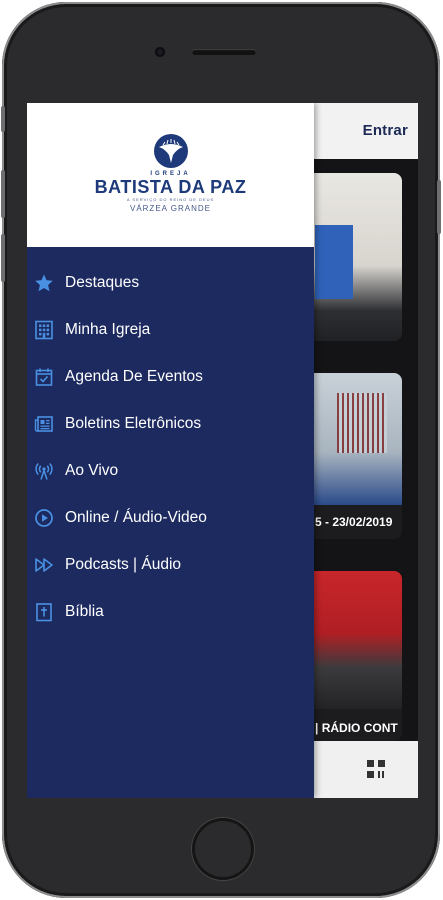 The width and height of the screenshot is (443, 900). What do you see at coordinates (84, 611) in the screenshot?
I see `menu-item-label: Bíblia` at bounding box center [84, 611].